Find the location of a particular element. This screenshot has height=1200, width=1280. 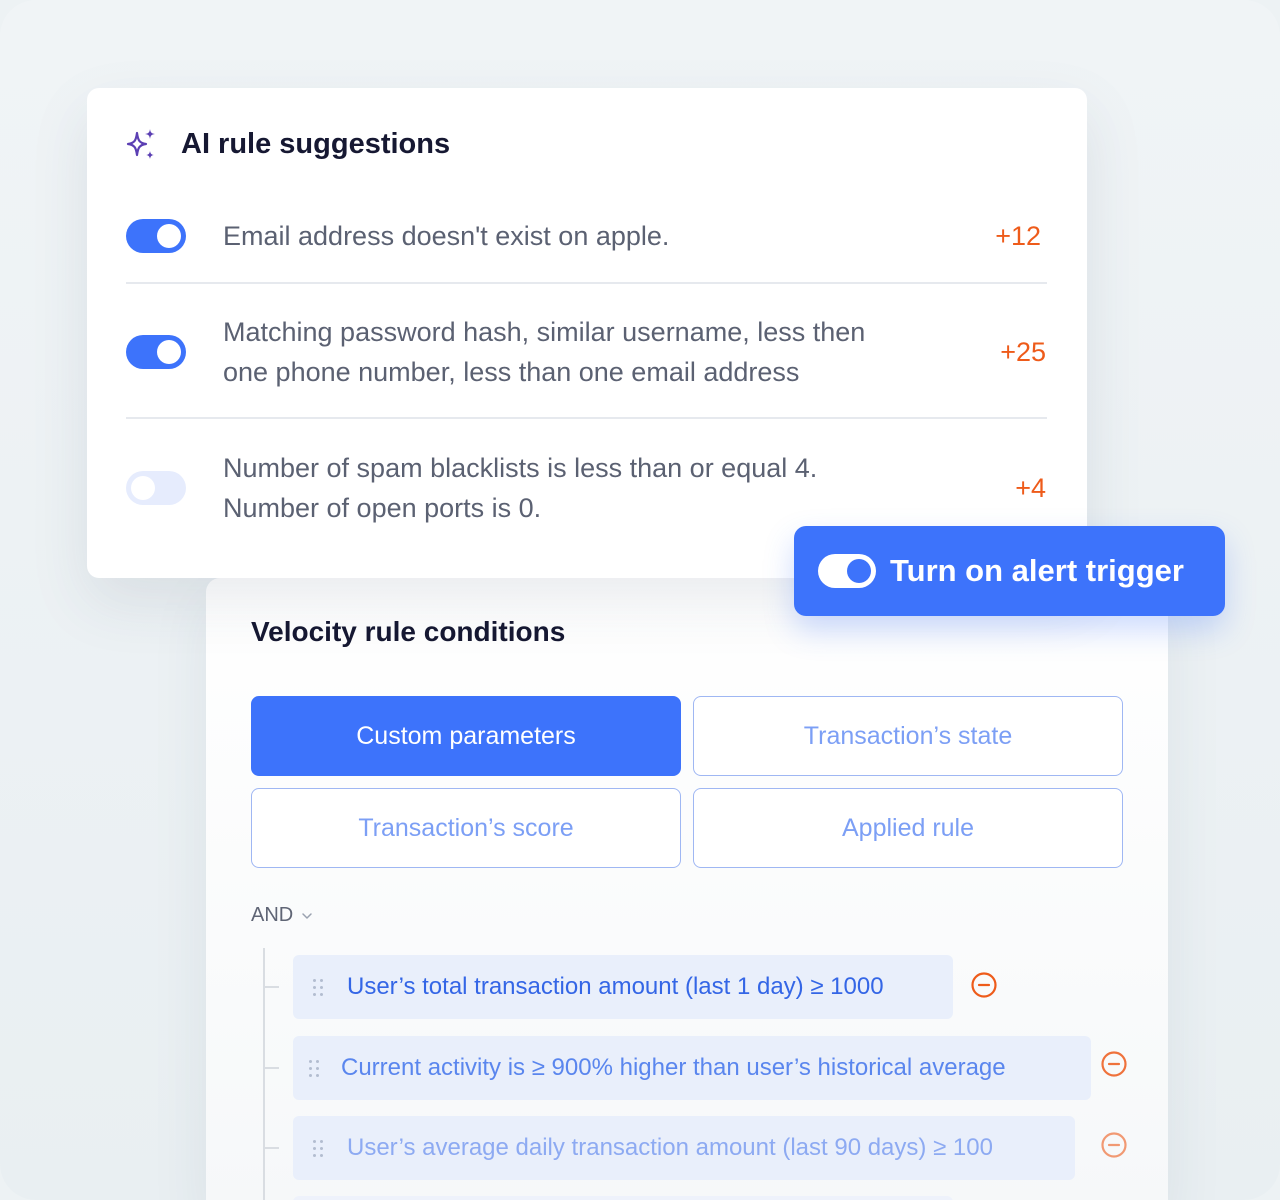

rule-score: +12 is located at coordinates (1018, 236).